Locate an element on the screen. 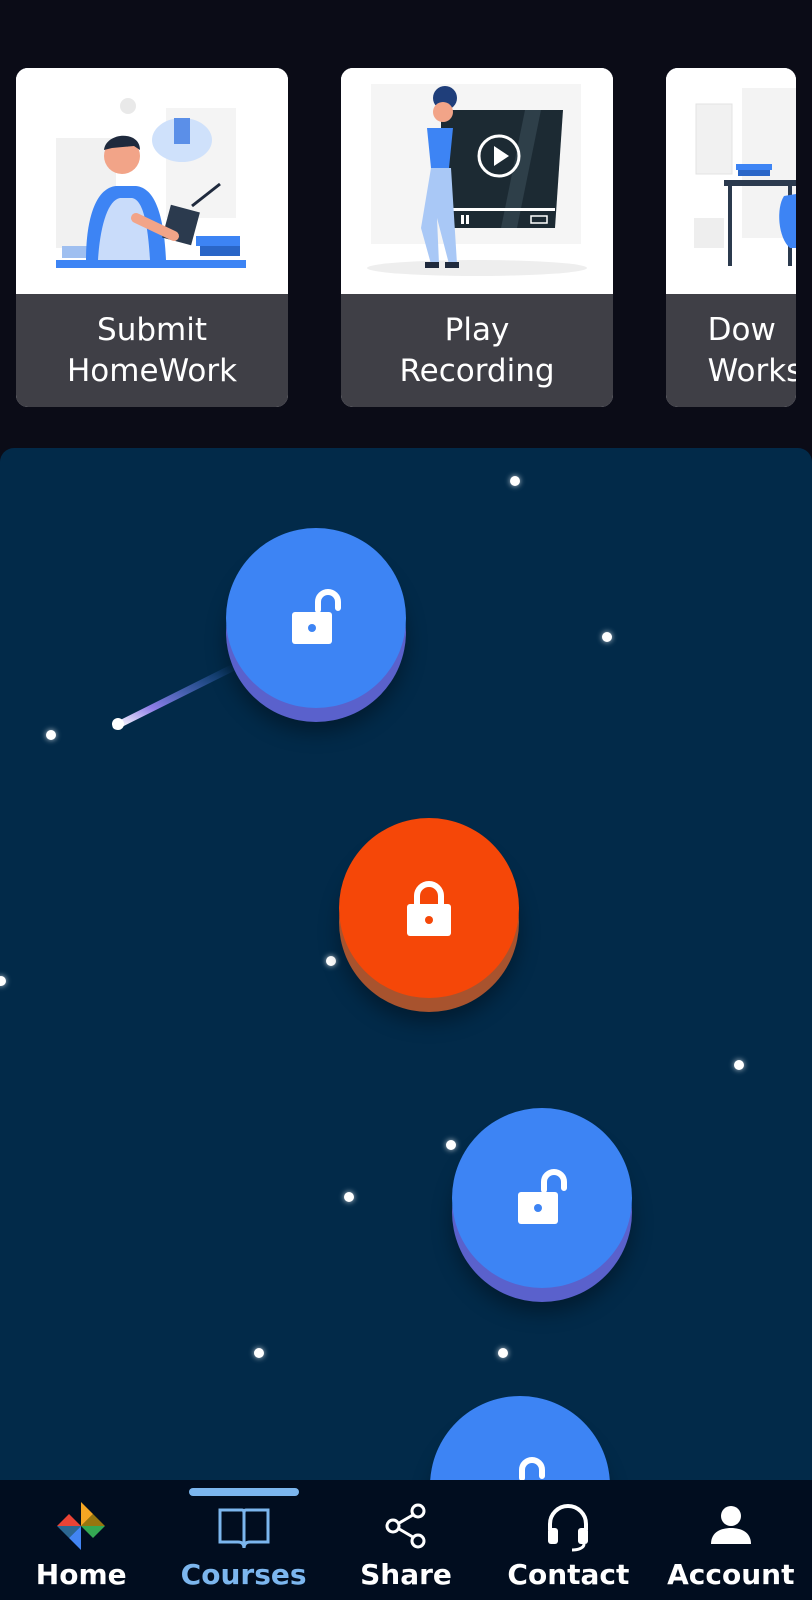 The height and width of the screenshot is (1600, 812). active-tab-indicator is located at coordinates (243, 1492).